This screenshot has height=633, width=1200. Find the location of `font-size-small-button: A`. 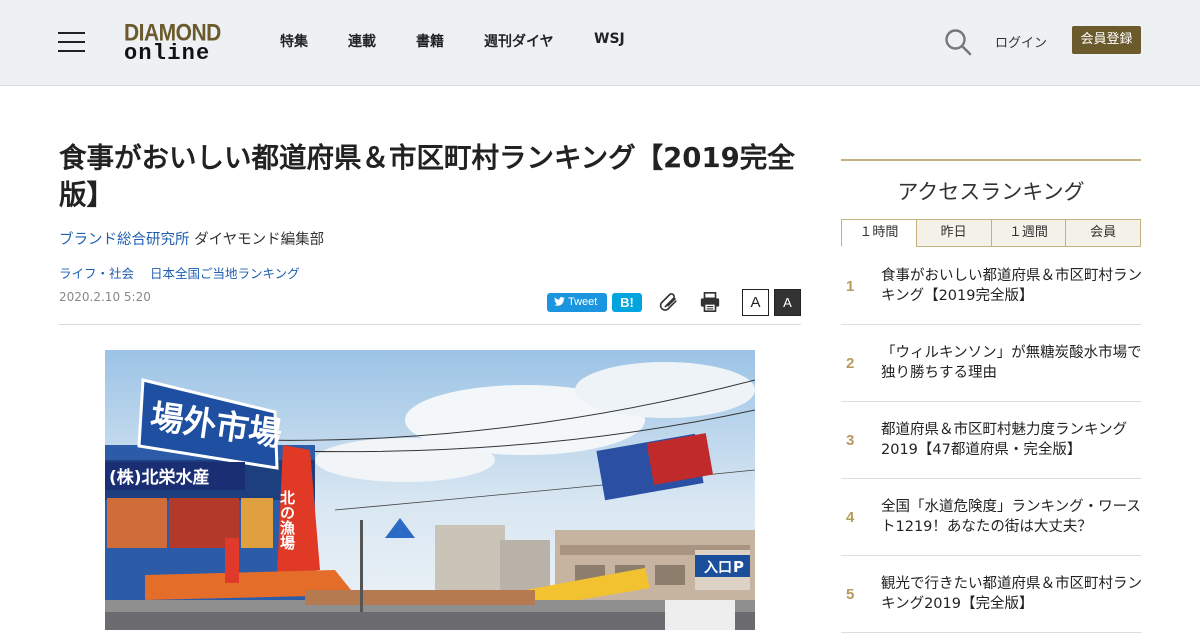

font-size-small-button: A is located at coordinates (755, 302).